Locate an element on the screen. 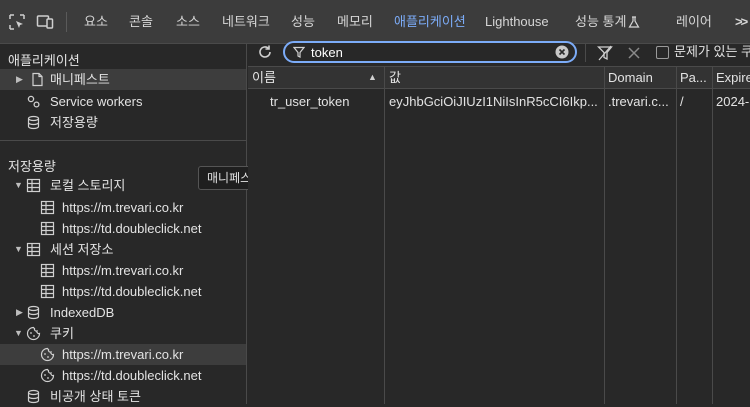  tab-performance: 성능 is located at coordinates (303, 22).